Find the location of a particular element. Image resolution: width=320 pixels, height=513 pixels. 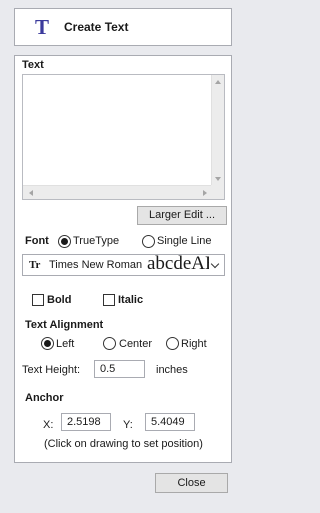

italic-checkbox is located at coordinates (109, 300).